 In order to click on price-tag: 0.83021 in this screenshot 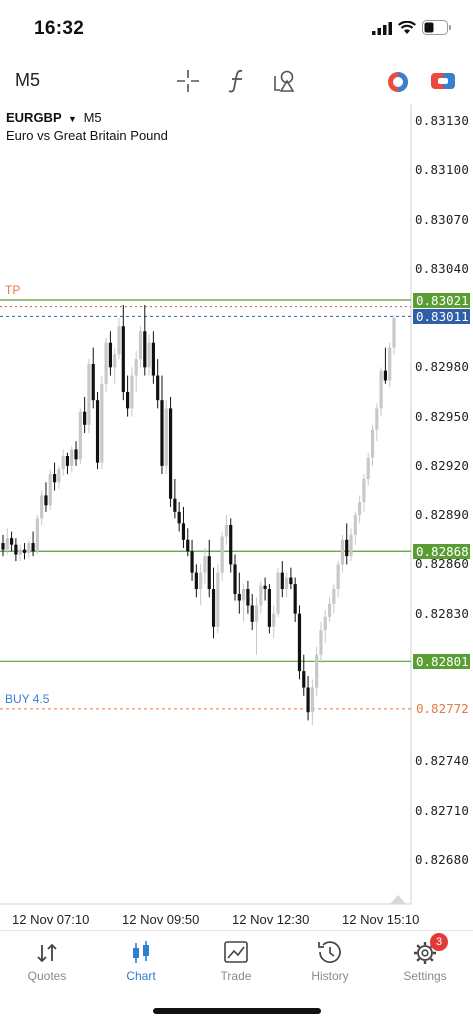, I will do `click(441, 300)`.